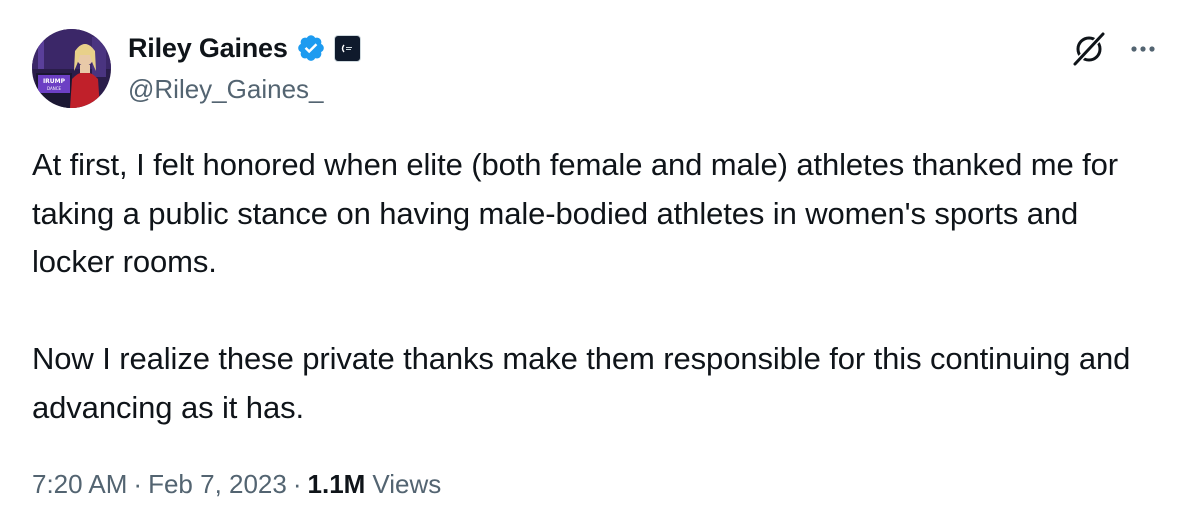  What do you see at coordinates (54, 88) in the screenshot?
I see `svg-text: DANCE` at bounding box center [54, 88].